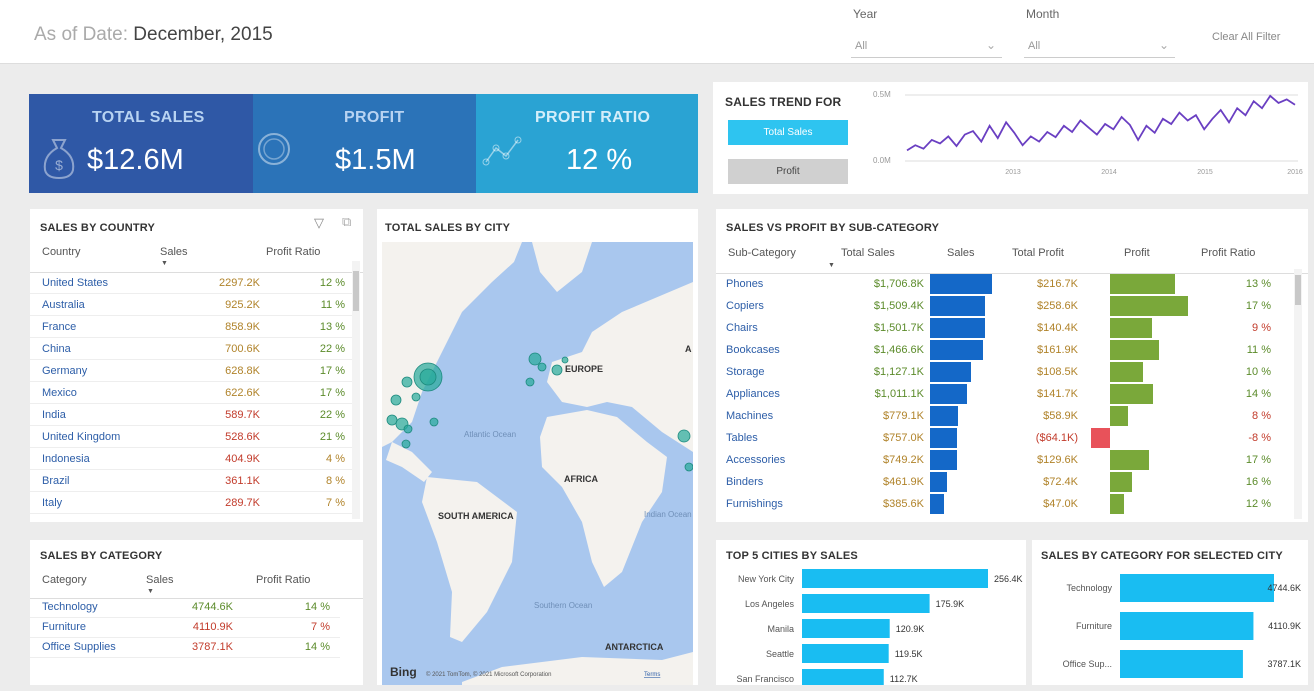 The height and width of the screenshot is (691, 1314). What do you see at coordinates (1246, 37) in the screenshot?
I see `clear-all-filter-button: Clear All Filter` at bounding box center [1246, 37].